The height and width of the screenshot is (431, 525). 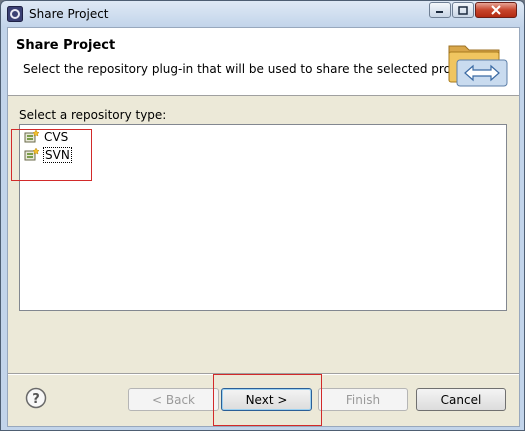 I want to click on button-bar-separator, so click(x=263, y=374).